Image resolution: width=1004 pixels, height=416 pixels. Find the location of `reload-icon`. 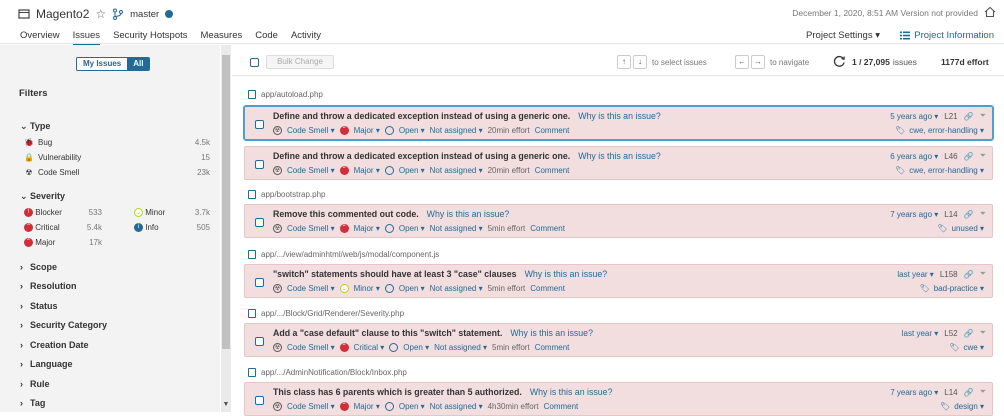

reload-icon is located at coordinates (839, 61).